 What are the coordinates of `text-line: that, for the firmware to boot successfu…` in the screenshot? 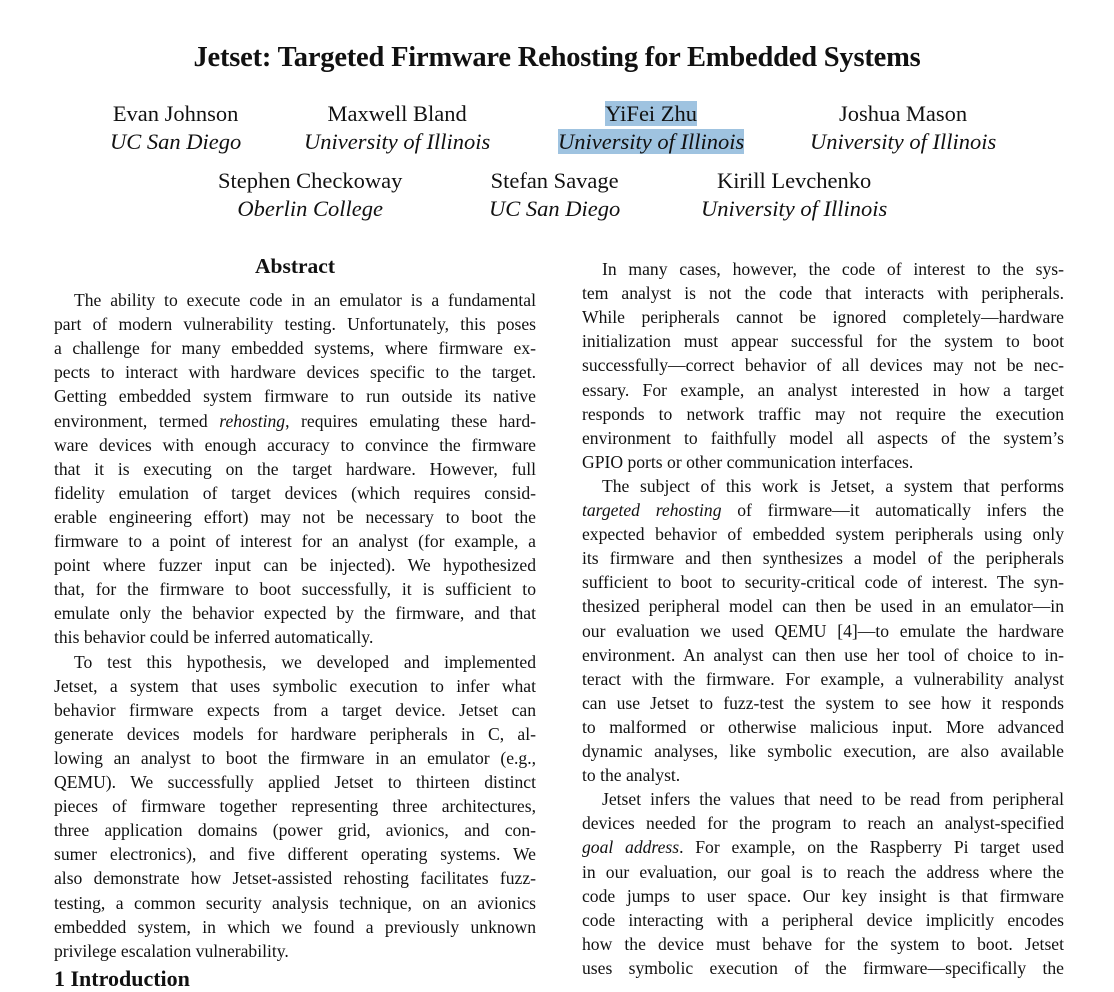 It's located at (295, 589).